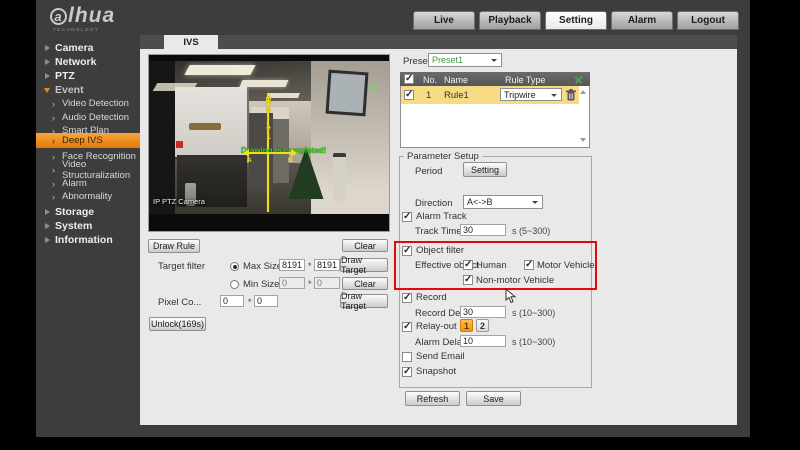 The height and width of the screenshot is (450, 800). I want to click on min-width-input, so click(292, 283).